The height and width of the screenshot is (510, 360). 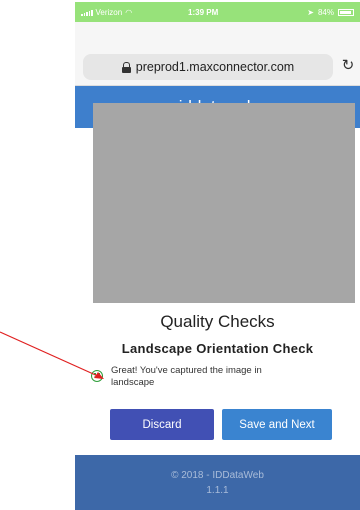 What do you see at coordinates (217, 321) in the screenshot?
I see `page-title: Quality Checks` at bounding box center [217, 321].